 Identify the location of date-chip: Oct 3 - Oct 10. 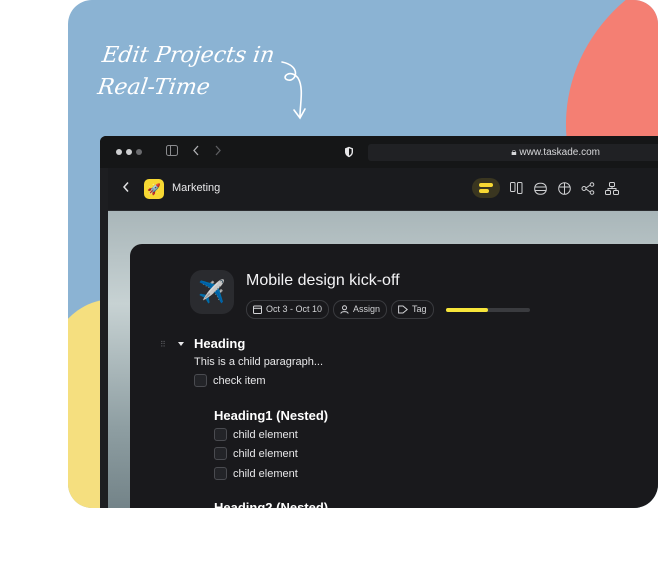
(288, 309).